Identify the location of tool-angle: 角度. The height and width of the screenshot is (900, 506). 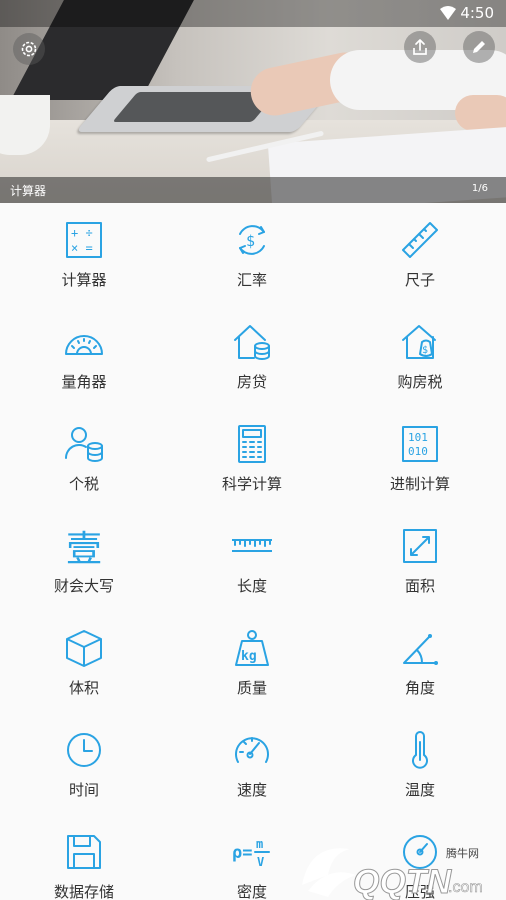
(420, 662).